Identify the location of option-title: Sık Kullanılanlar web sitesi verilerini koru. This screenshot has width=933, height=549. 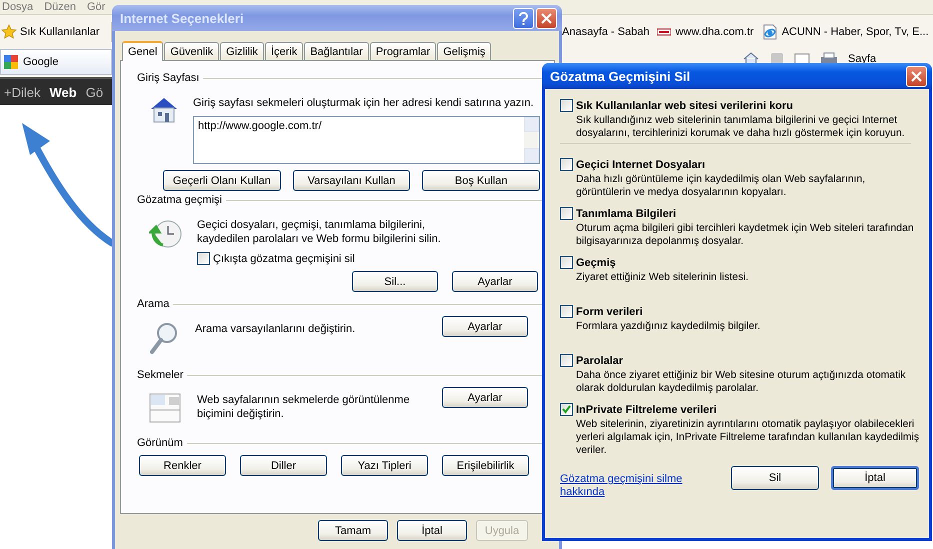
(685, 106).